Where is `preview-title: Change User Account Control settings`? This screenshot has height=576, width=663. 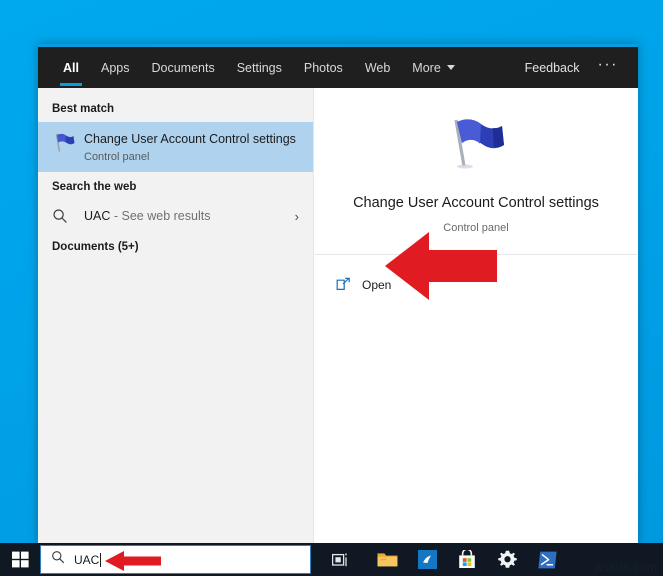
preview-title: Change User Account Control settings is located at coordinates (476, 203).